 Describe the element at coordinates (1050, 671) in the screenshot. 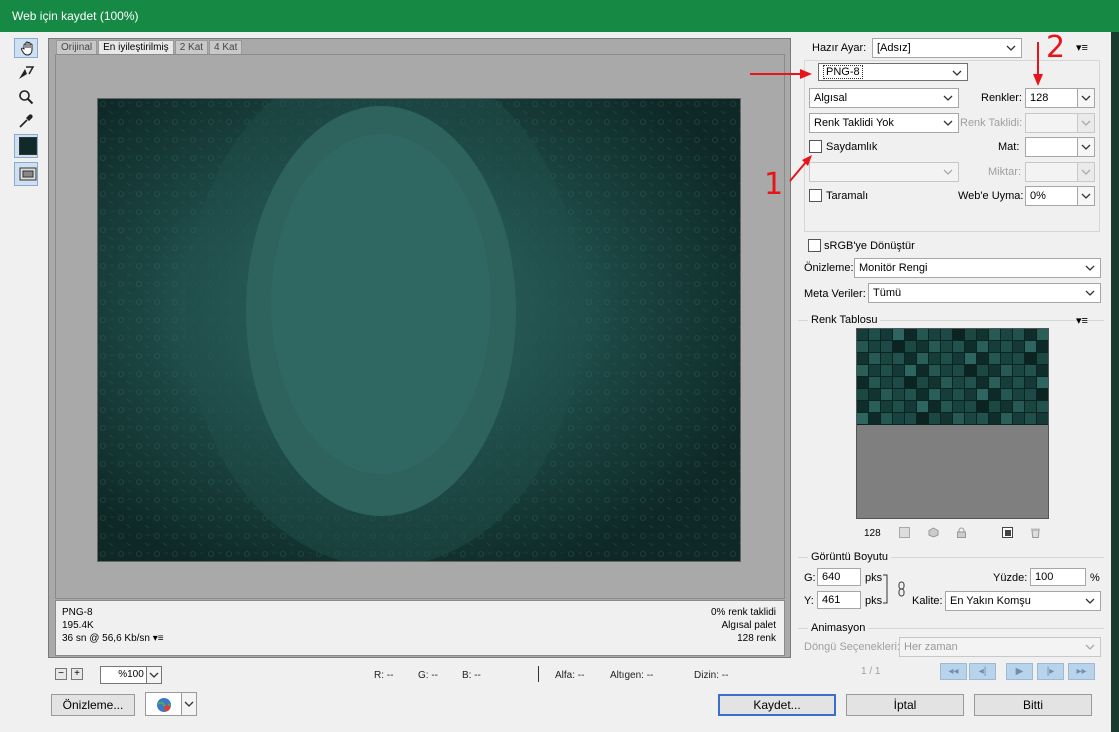

I see `next-frame-button: |▸` at that location.